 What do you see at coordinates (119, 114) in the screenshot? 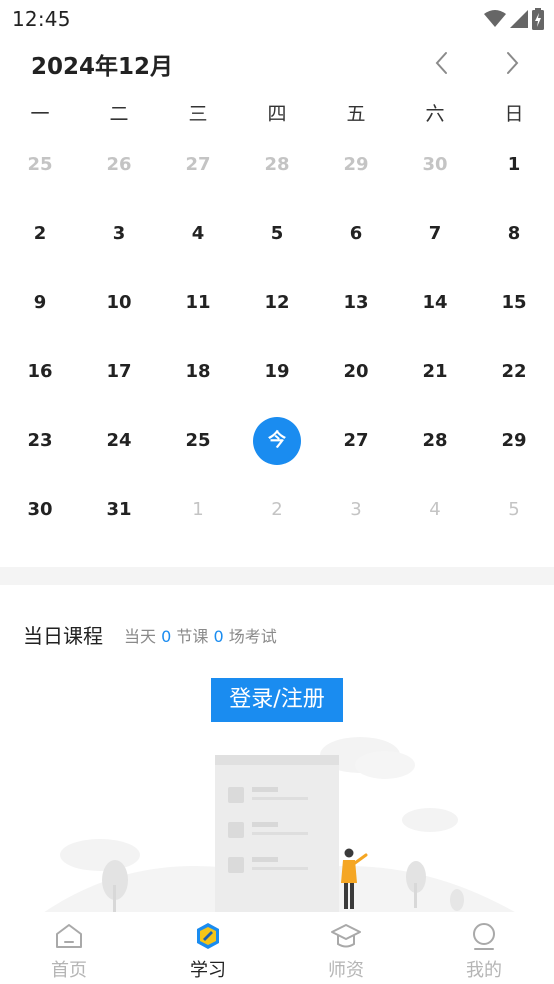
I see `weekday-label: 二` at bounding box center [119, 114].